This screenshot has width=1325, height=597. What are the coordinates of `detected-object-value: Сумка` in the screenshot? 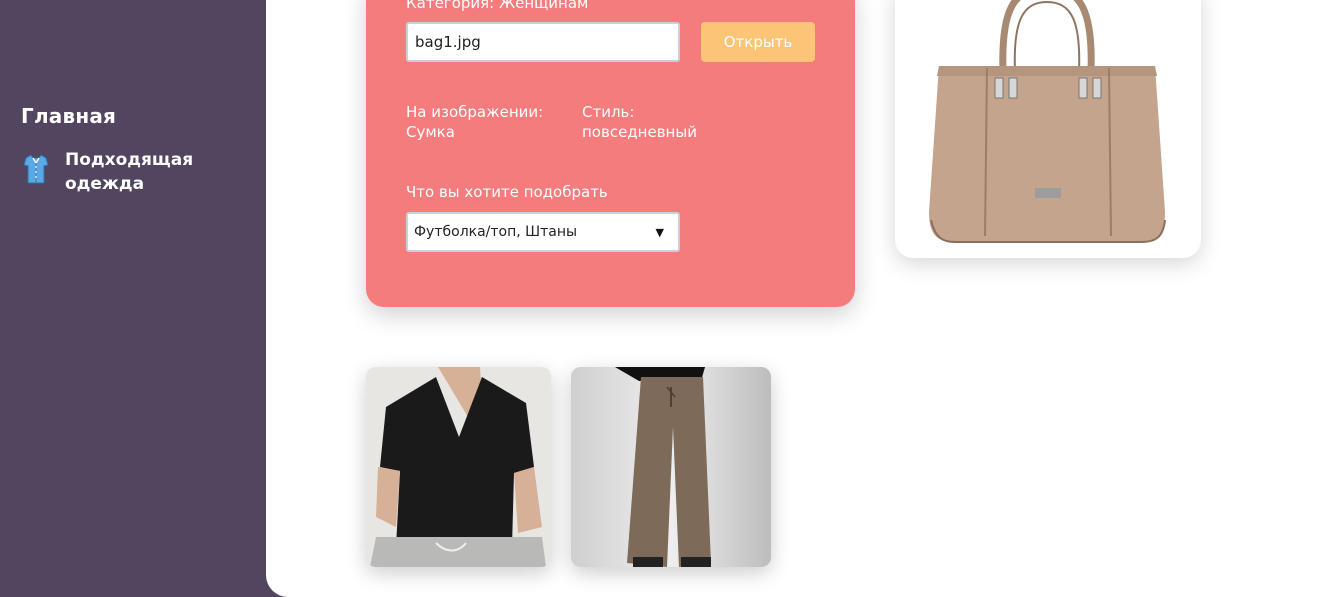 It's located at (430, 132).